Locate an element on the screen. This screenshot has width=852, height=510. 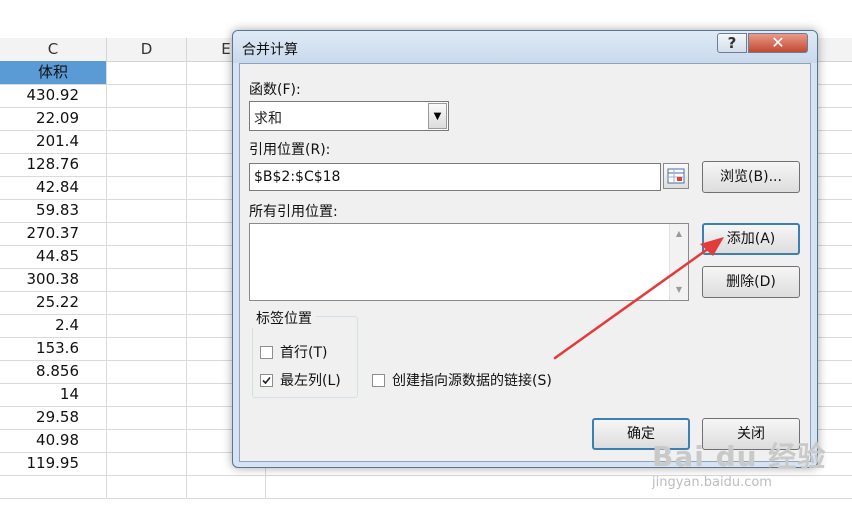
left-column-label: 最左列(L) is located at coordinates (310, 381).